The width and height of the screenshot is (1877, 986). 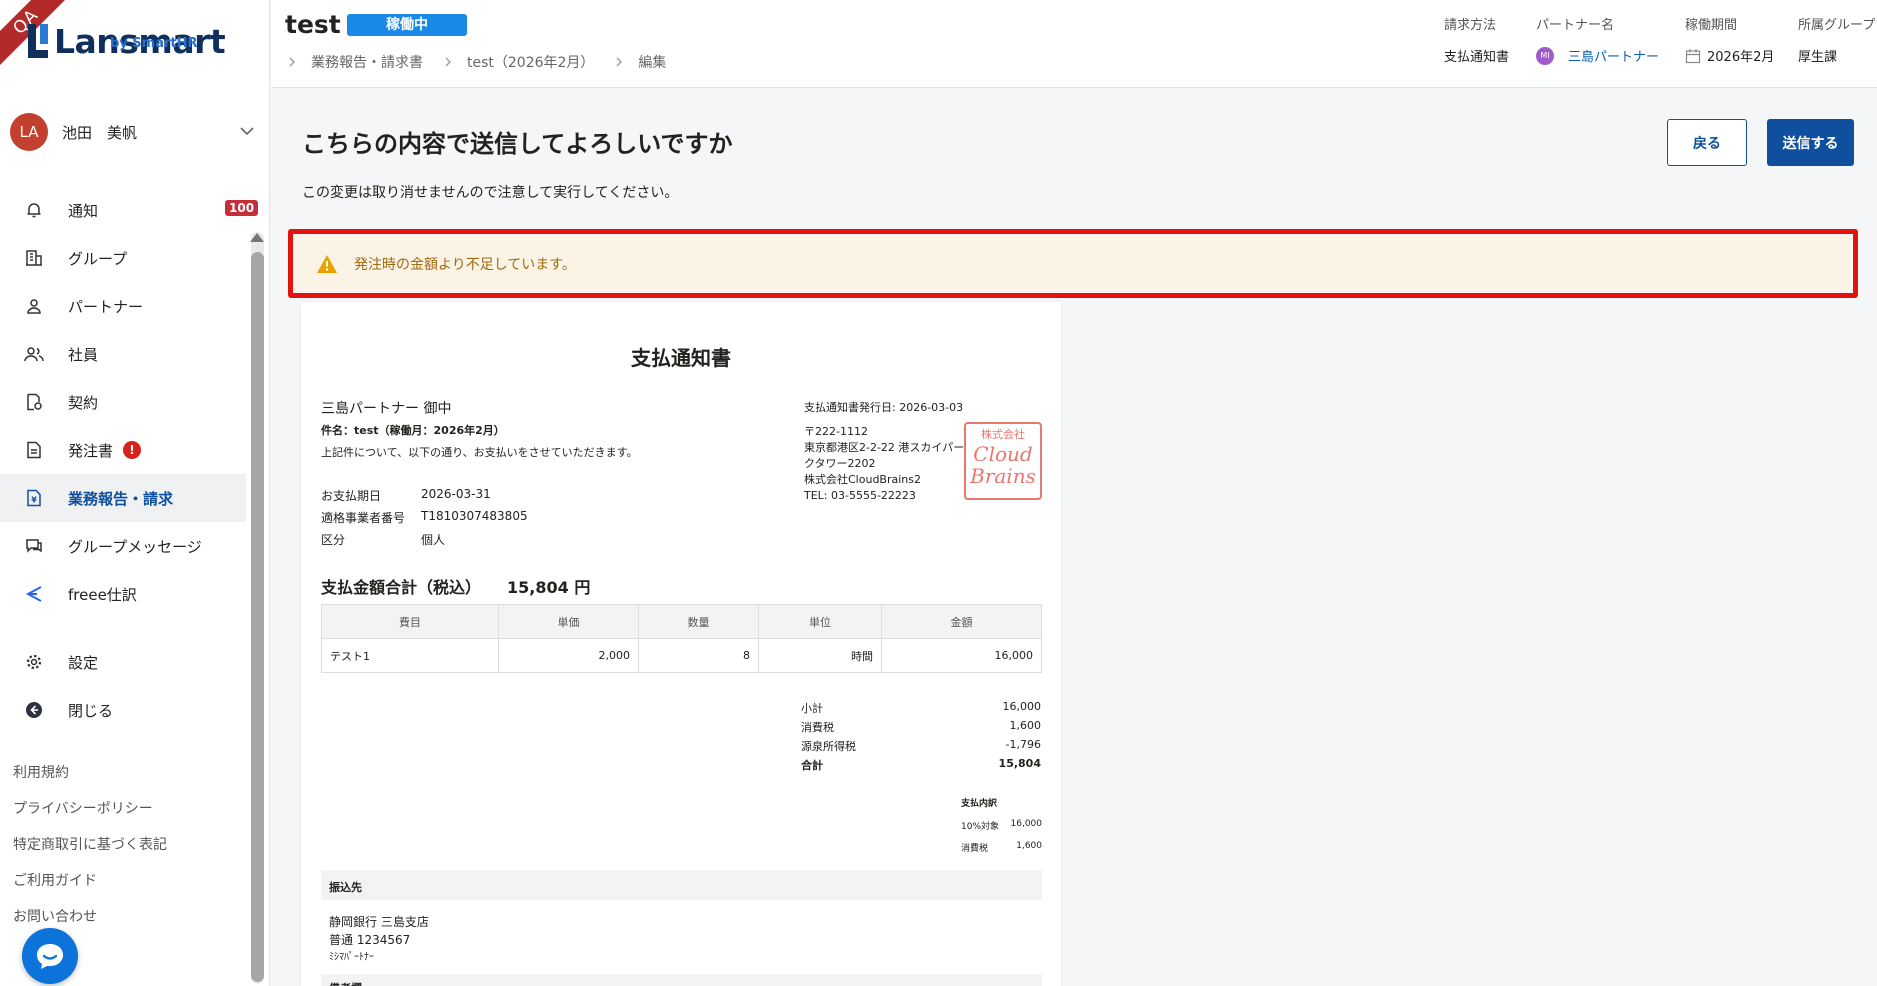 What do you see at coordinates (568, 621) in the screenshot?
I see `column-header: 単価` at bounding box center [568, 621].